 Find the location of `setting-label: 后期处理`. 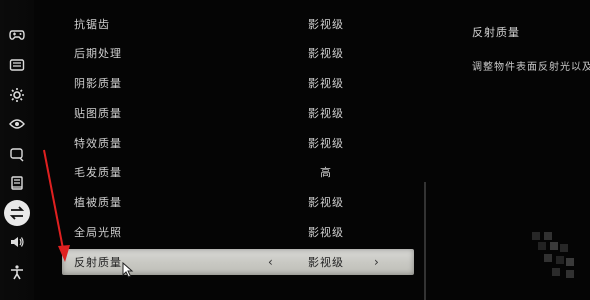

setting-label: 后期处理 is located at coordinates (98, 53).